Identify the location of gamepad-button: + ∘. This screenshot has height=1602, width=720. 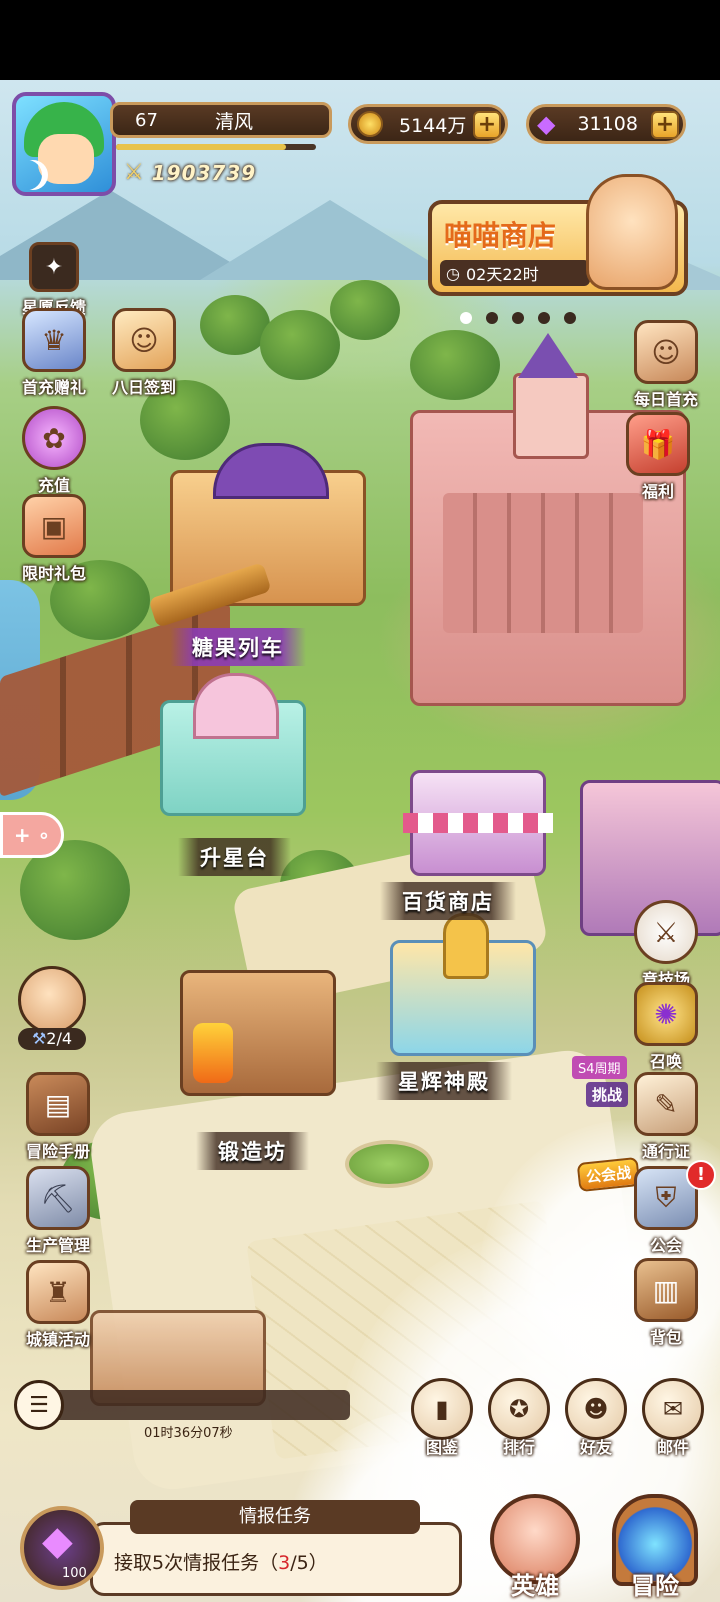
(32, 835).